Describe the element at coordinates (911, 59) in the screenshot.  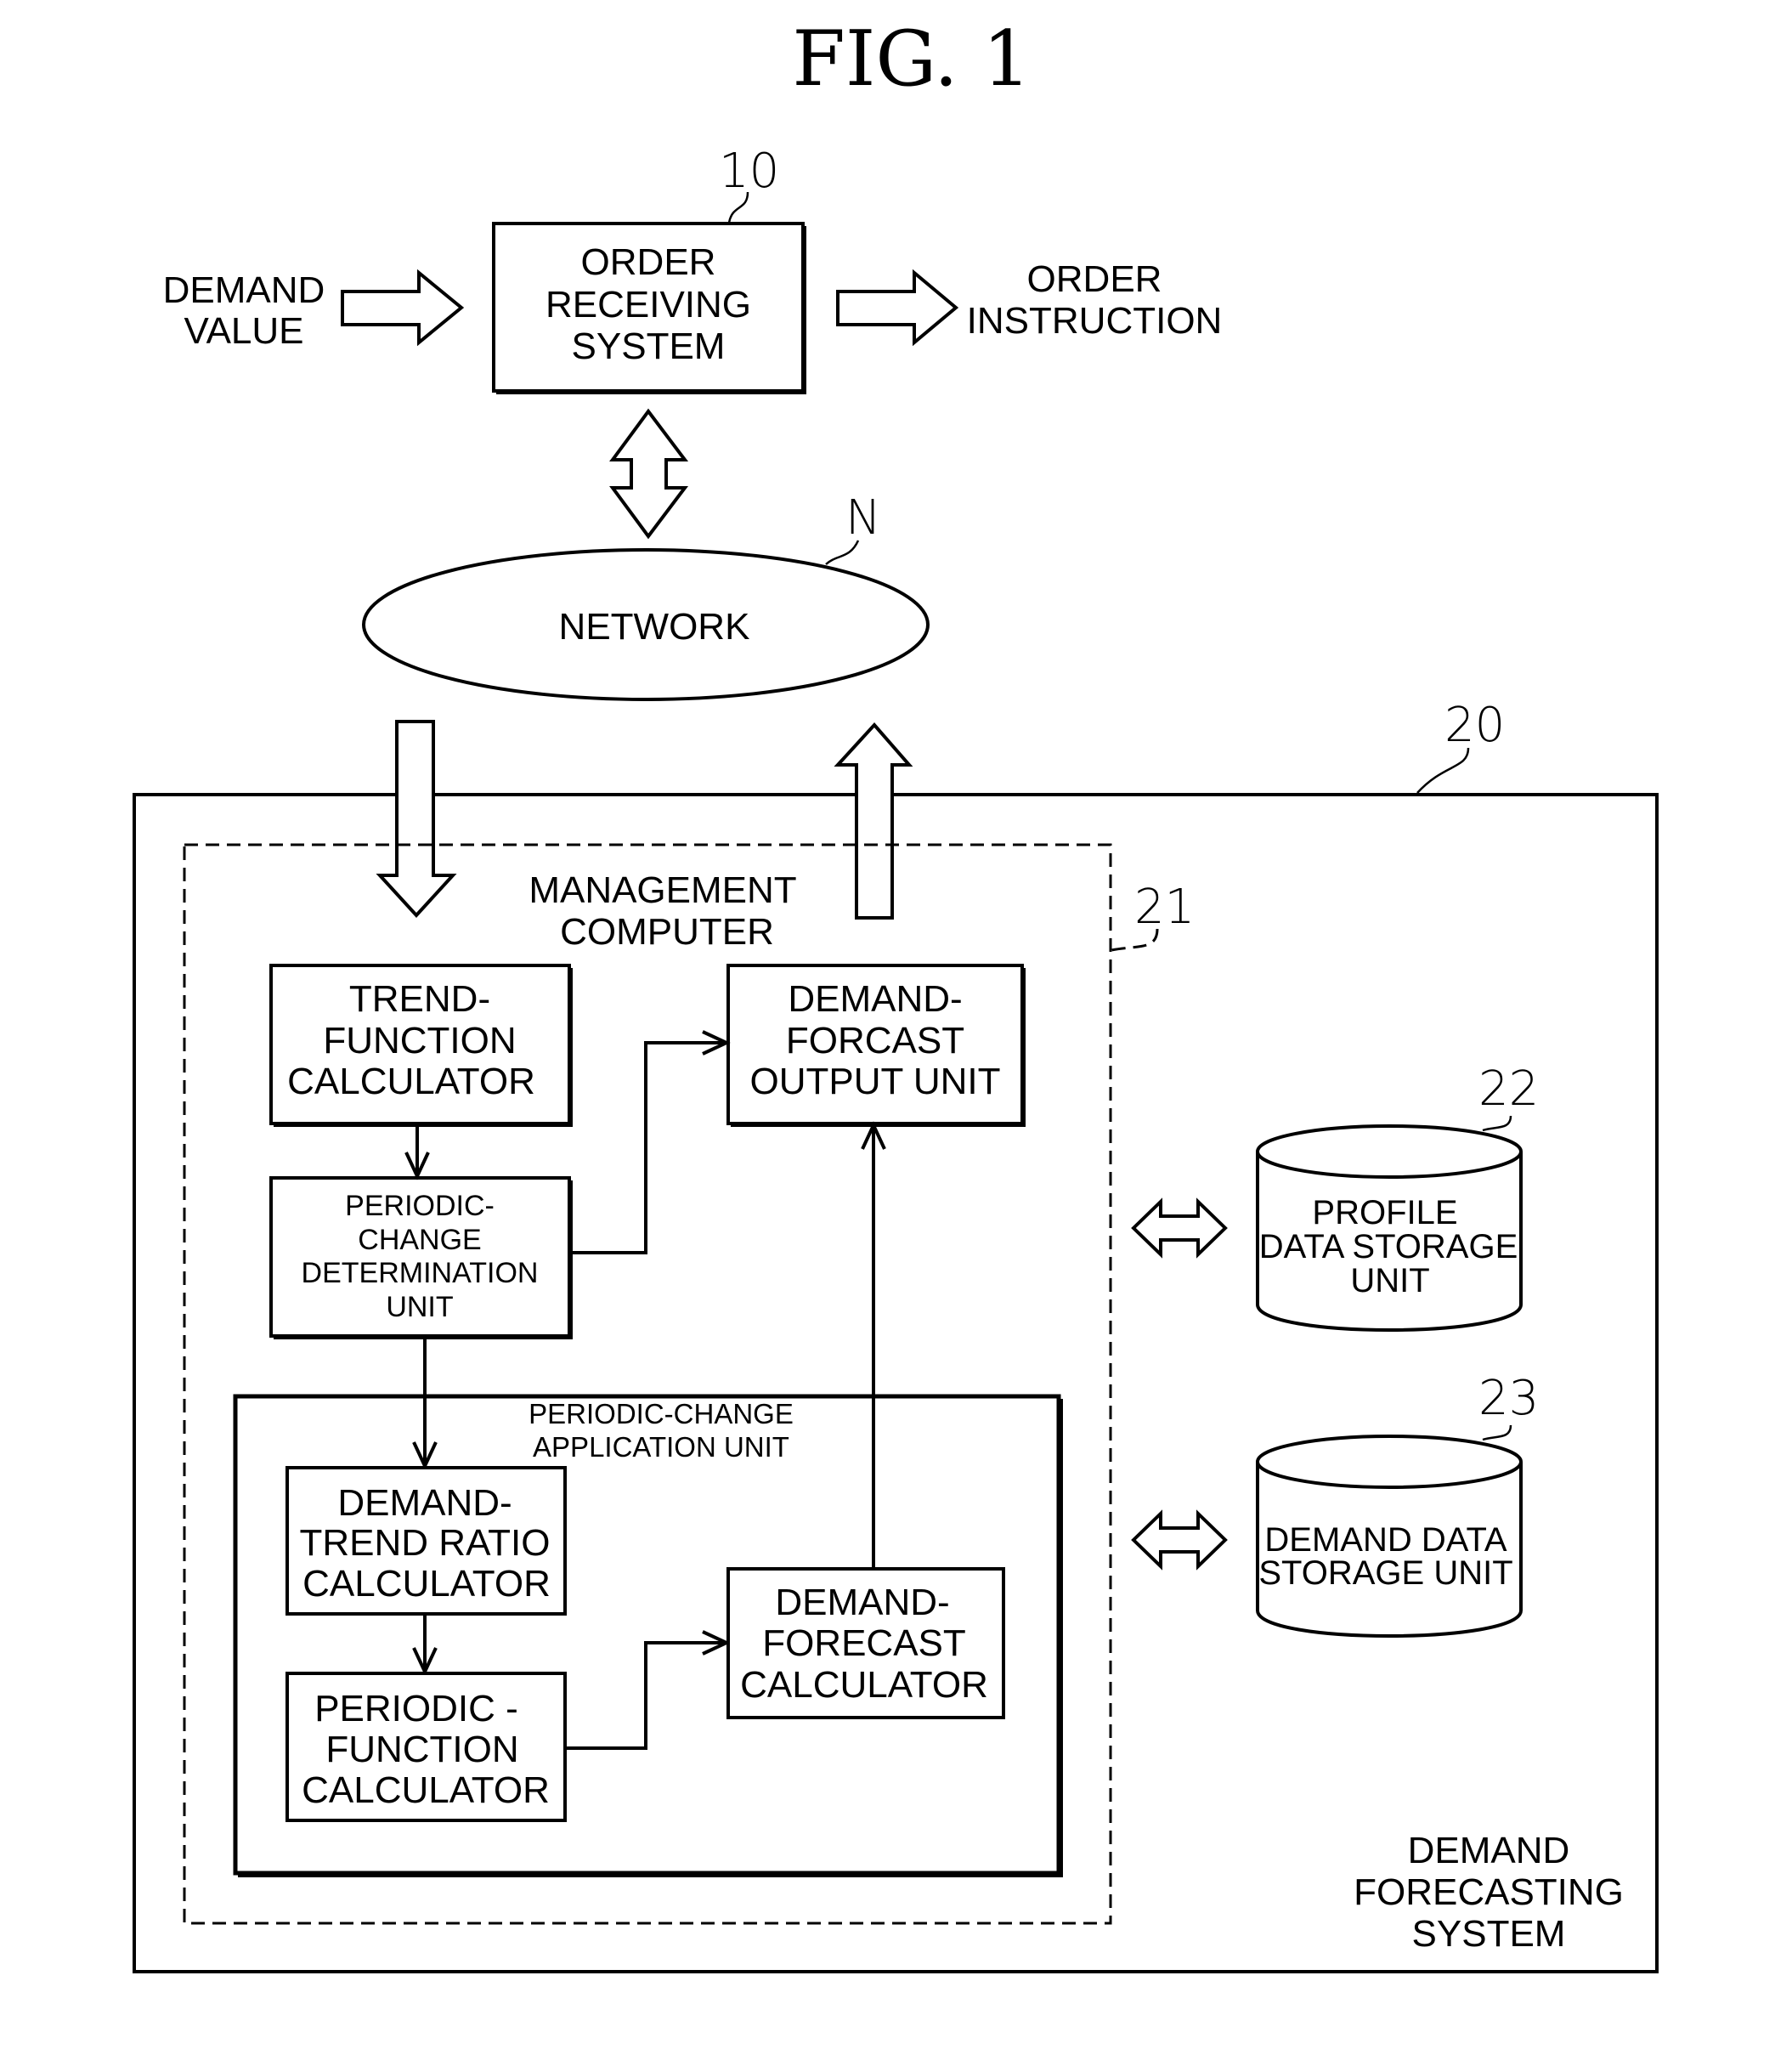
I see `figure-title: FIG. 1` at that location.